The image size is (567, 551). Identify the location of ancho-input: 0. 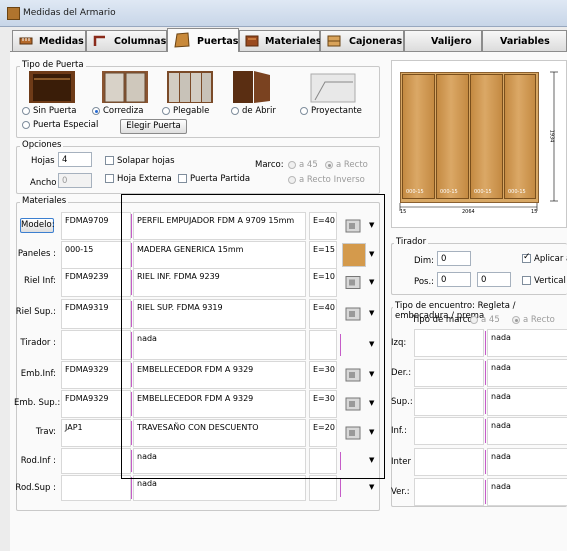
(75, 180).